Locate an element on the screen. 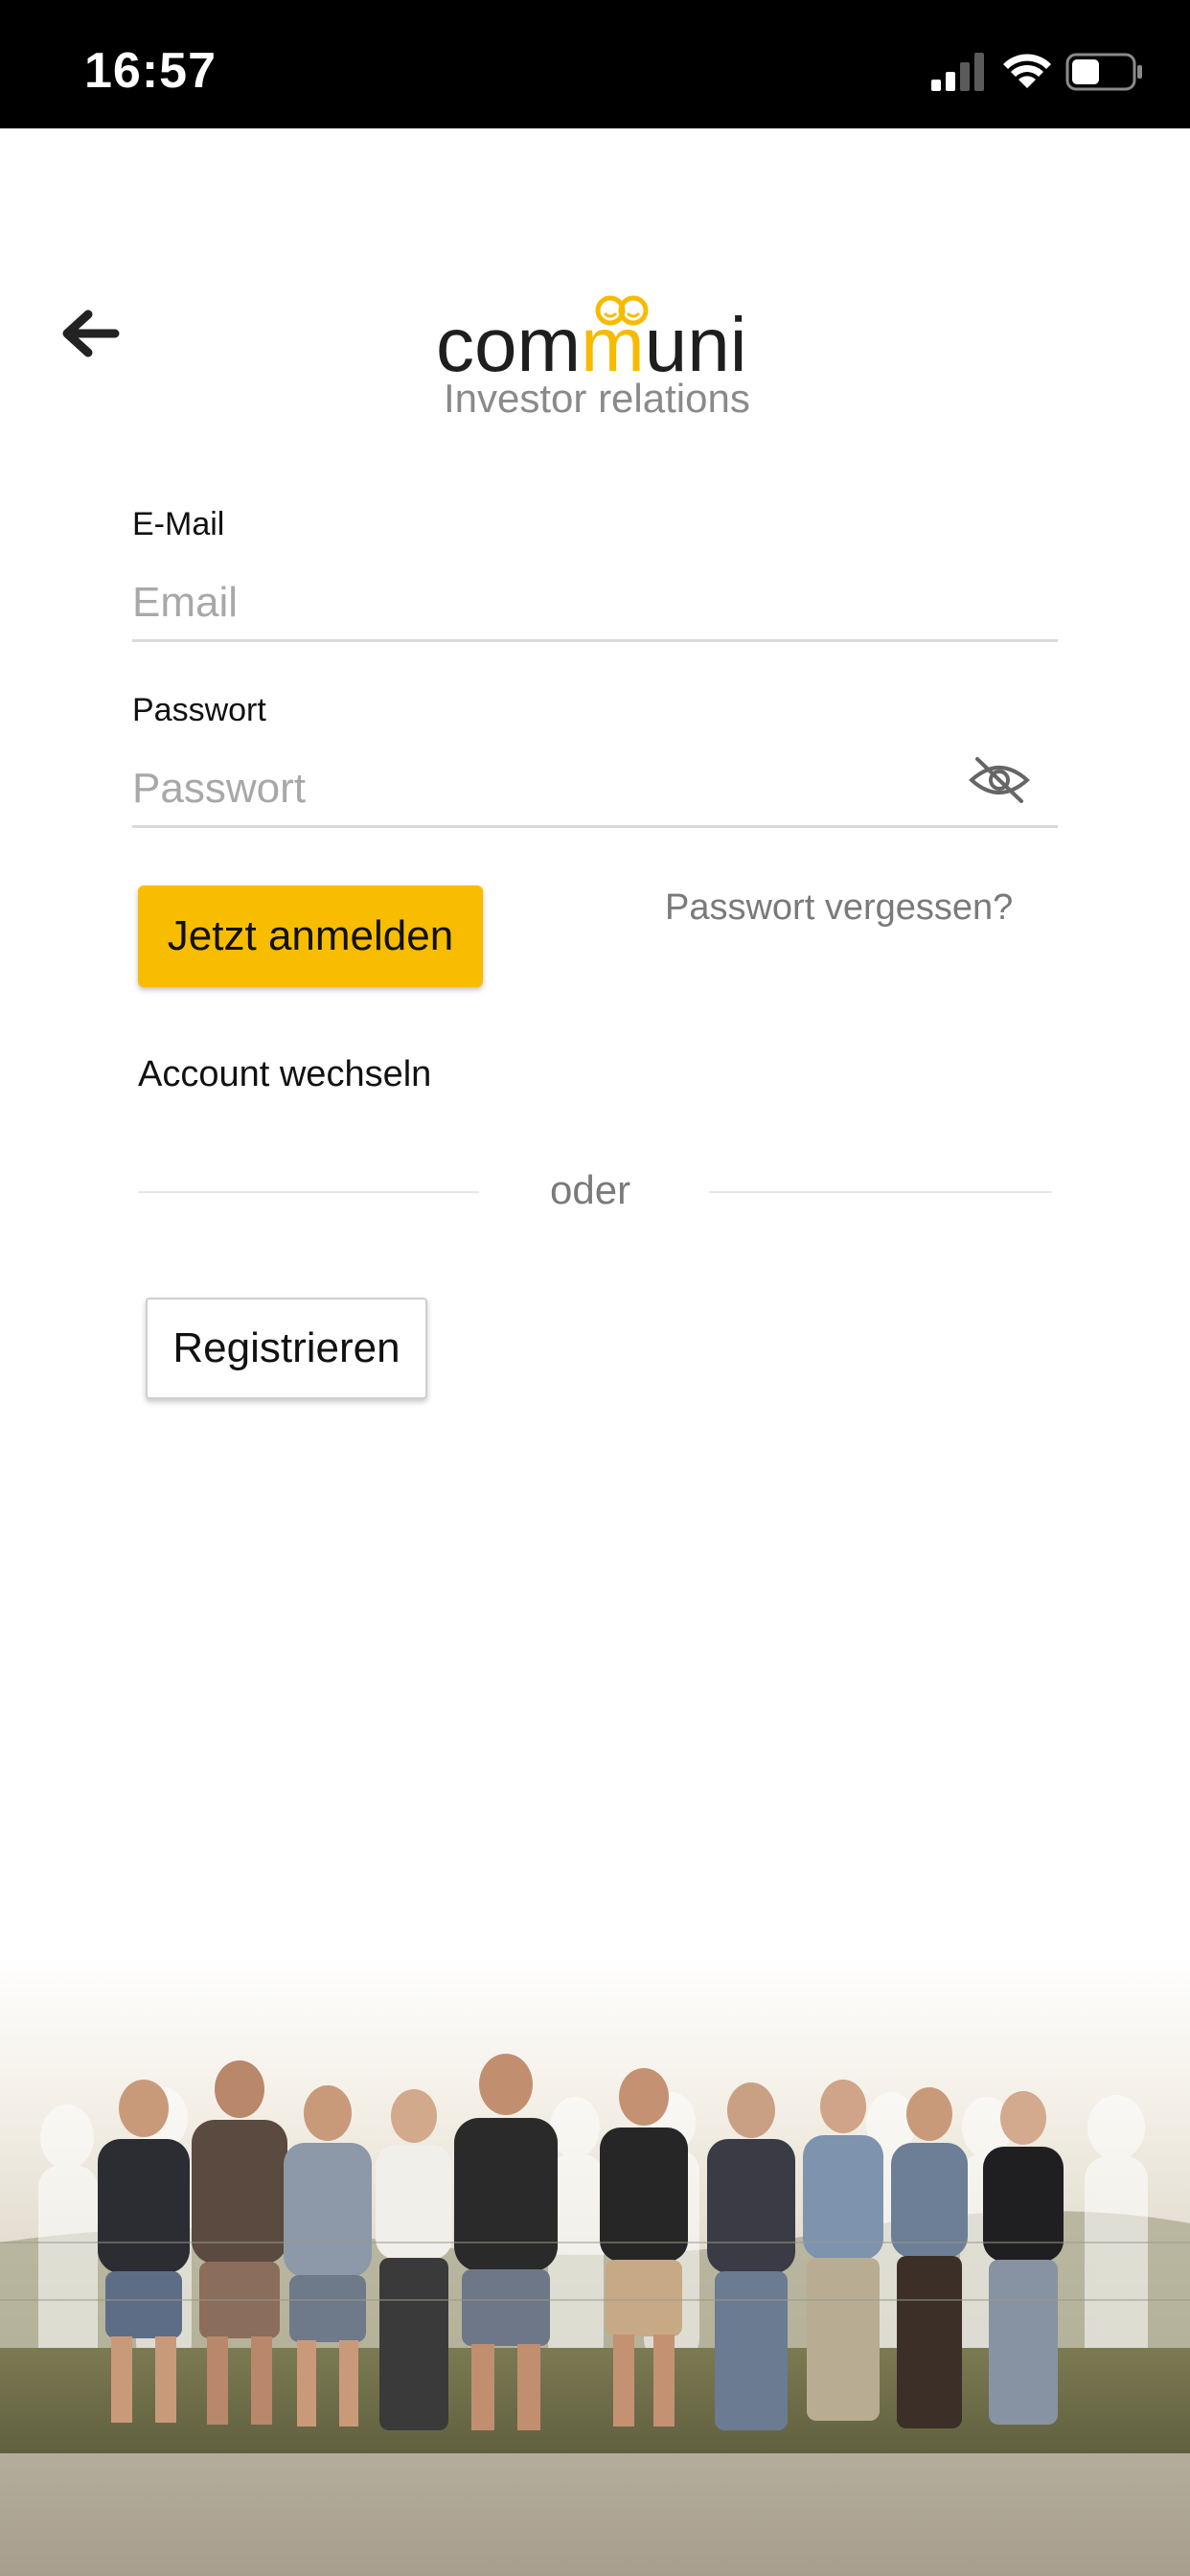 Image resolution: width=1190 pixels, height=2576 pixels. status-bar: 16:57 is located at coordinates (595, 64).